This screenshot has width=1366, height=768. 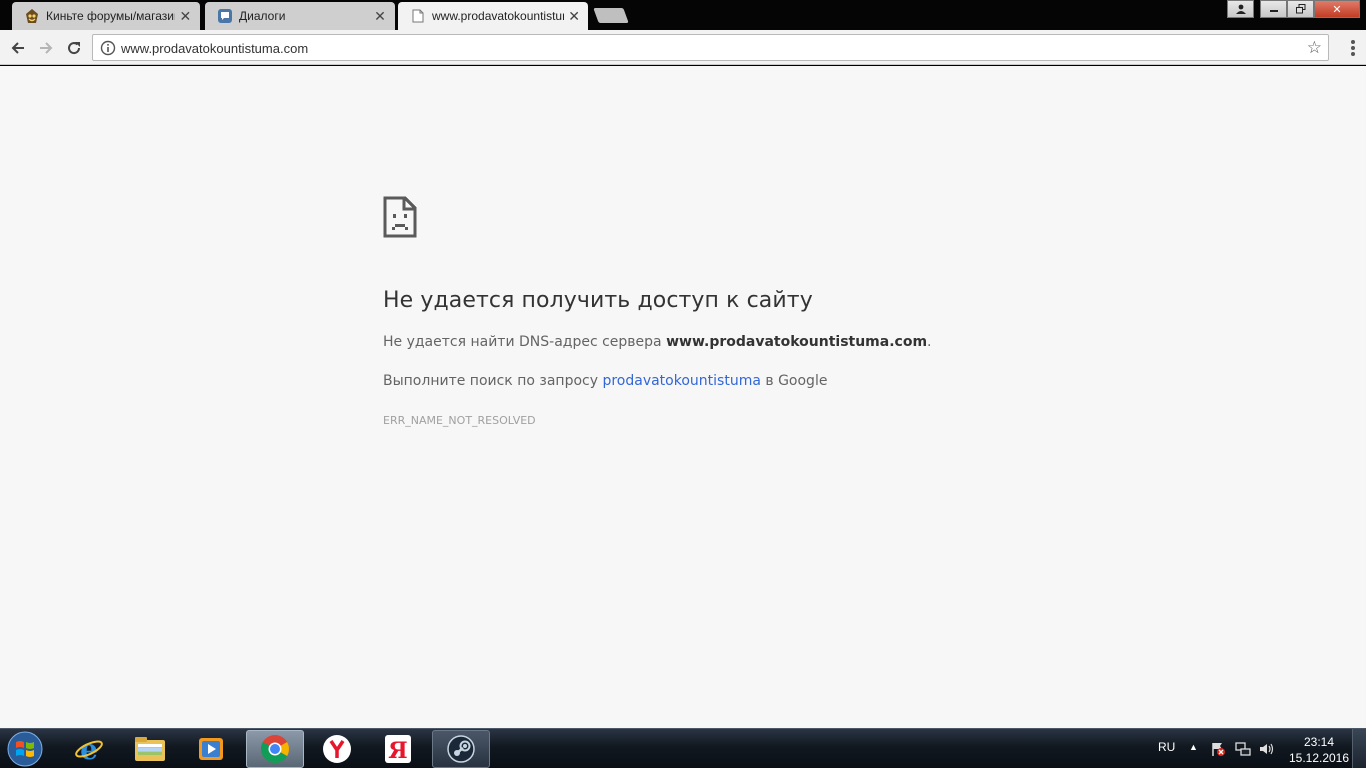 I want to click on dns-message-prefix: Не удается найти DNS-адрес сервера, so click(x=525, y=342).